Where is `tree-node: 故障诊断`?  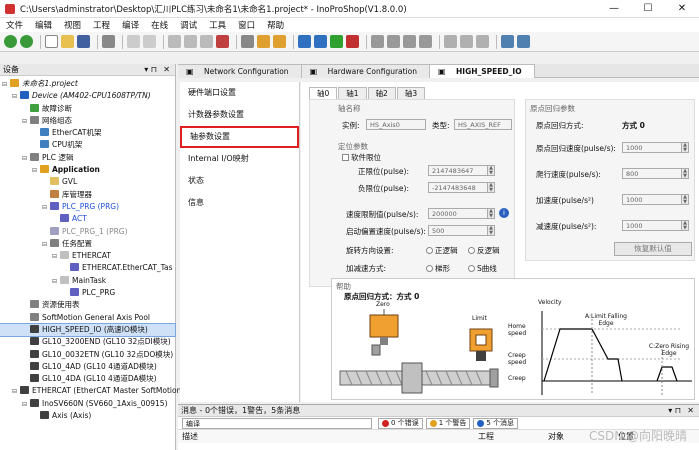
tree-node: 故障诊断 is located at coordinates (87, 109).